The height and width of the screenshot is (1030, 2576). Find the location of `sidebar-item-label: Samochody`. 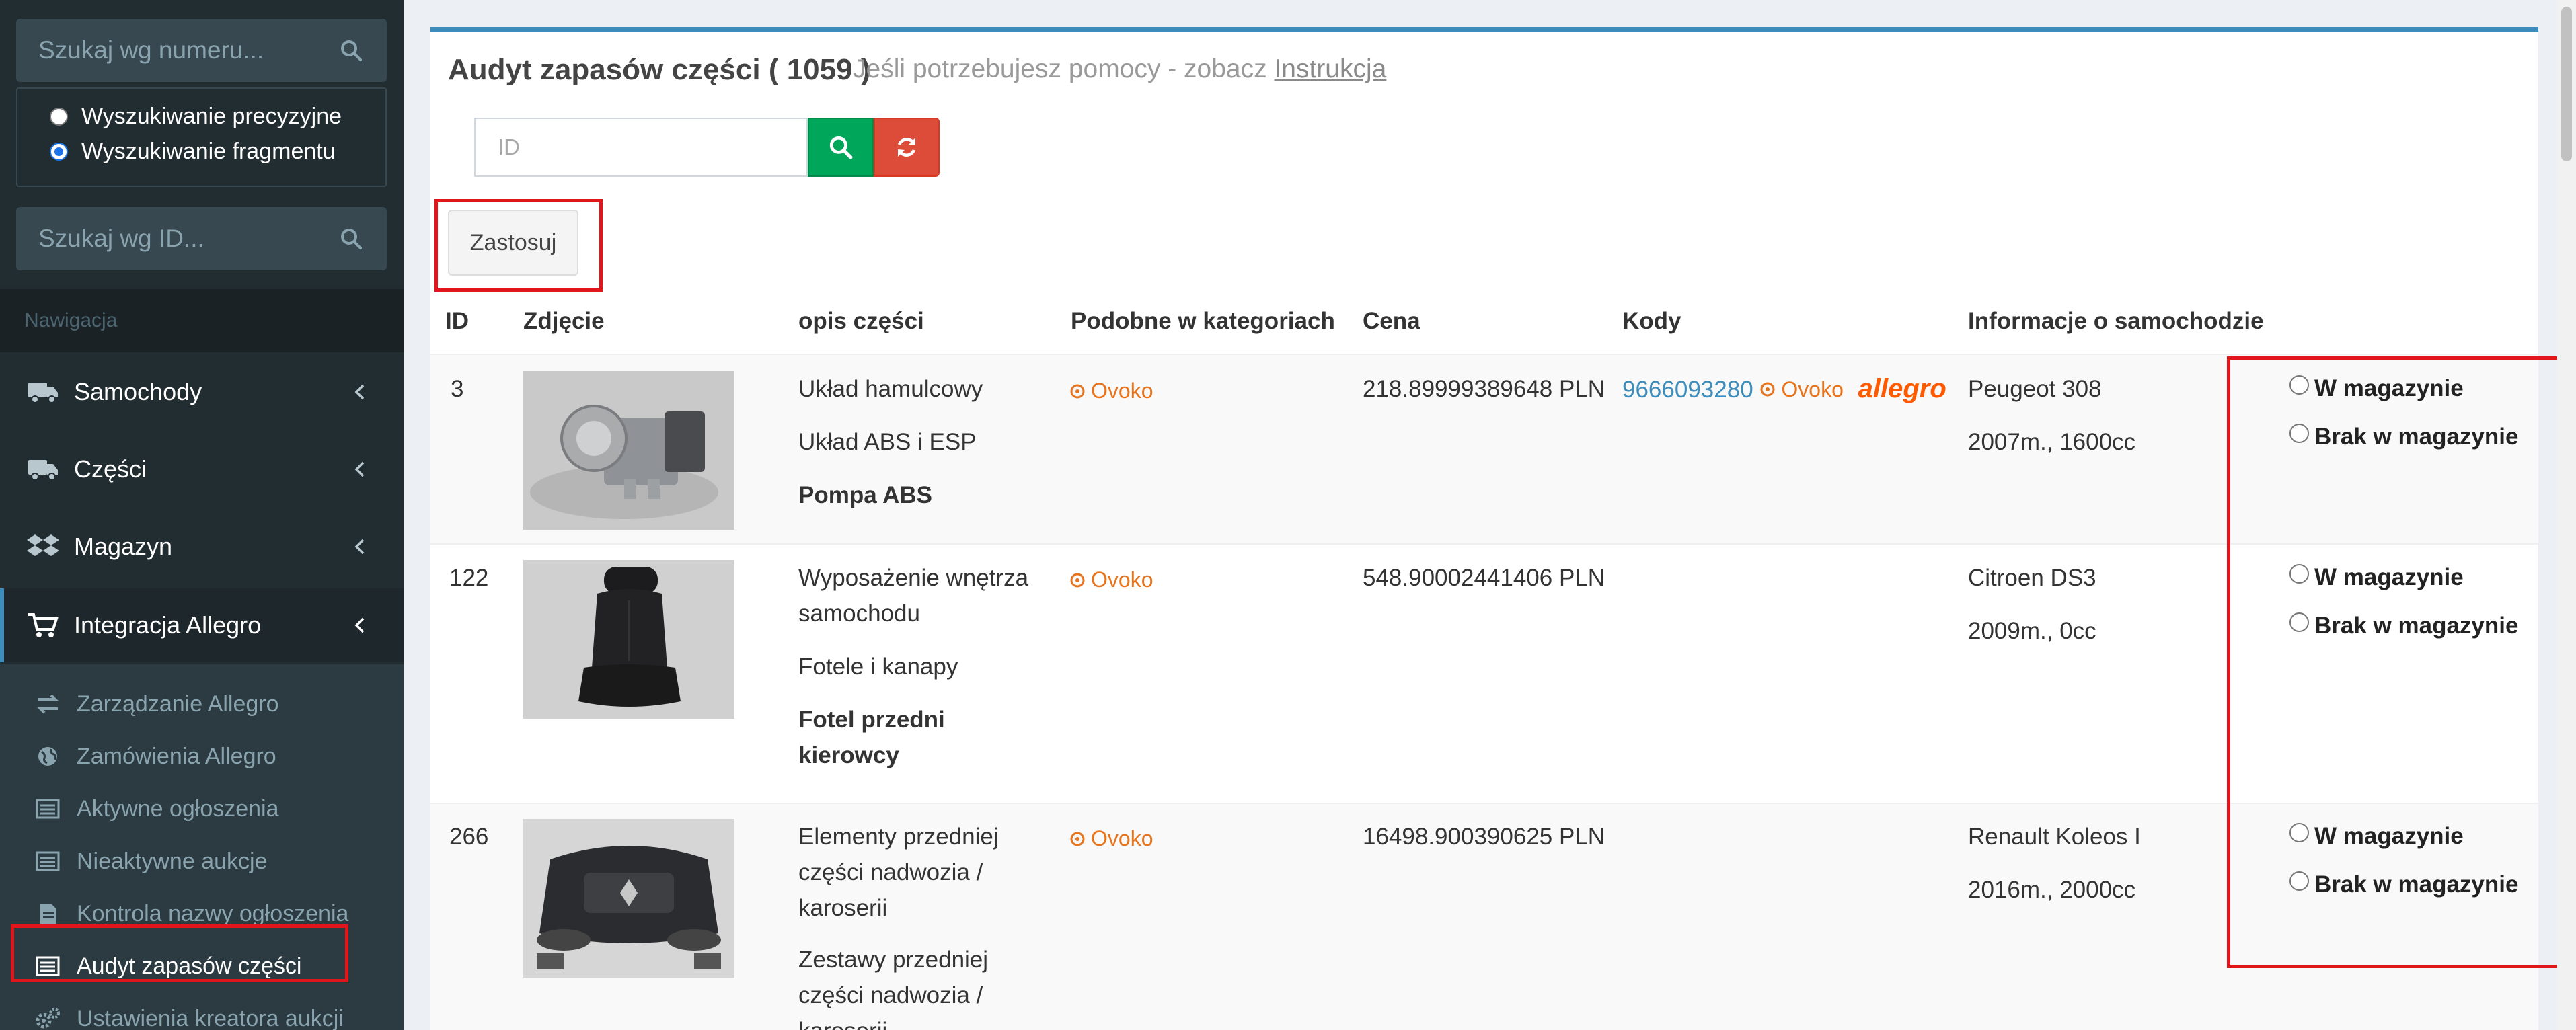

sidebar-item-label: Samochody is located at coordinates (138, 391).